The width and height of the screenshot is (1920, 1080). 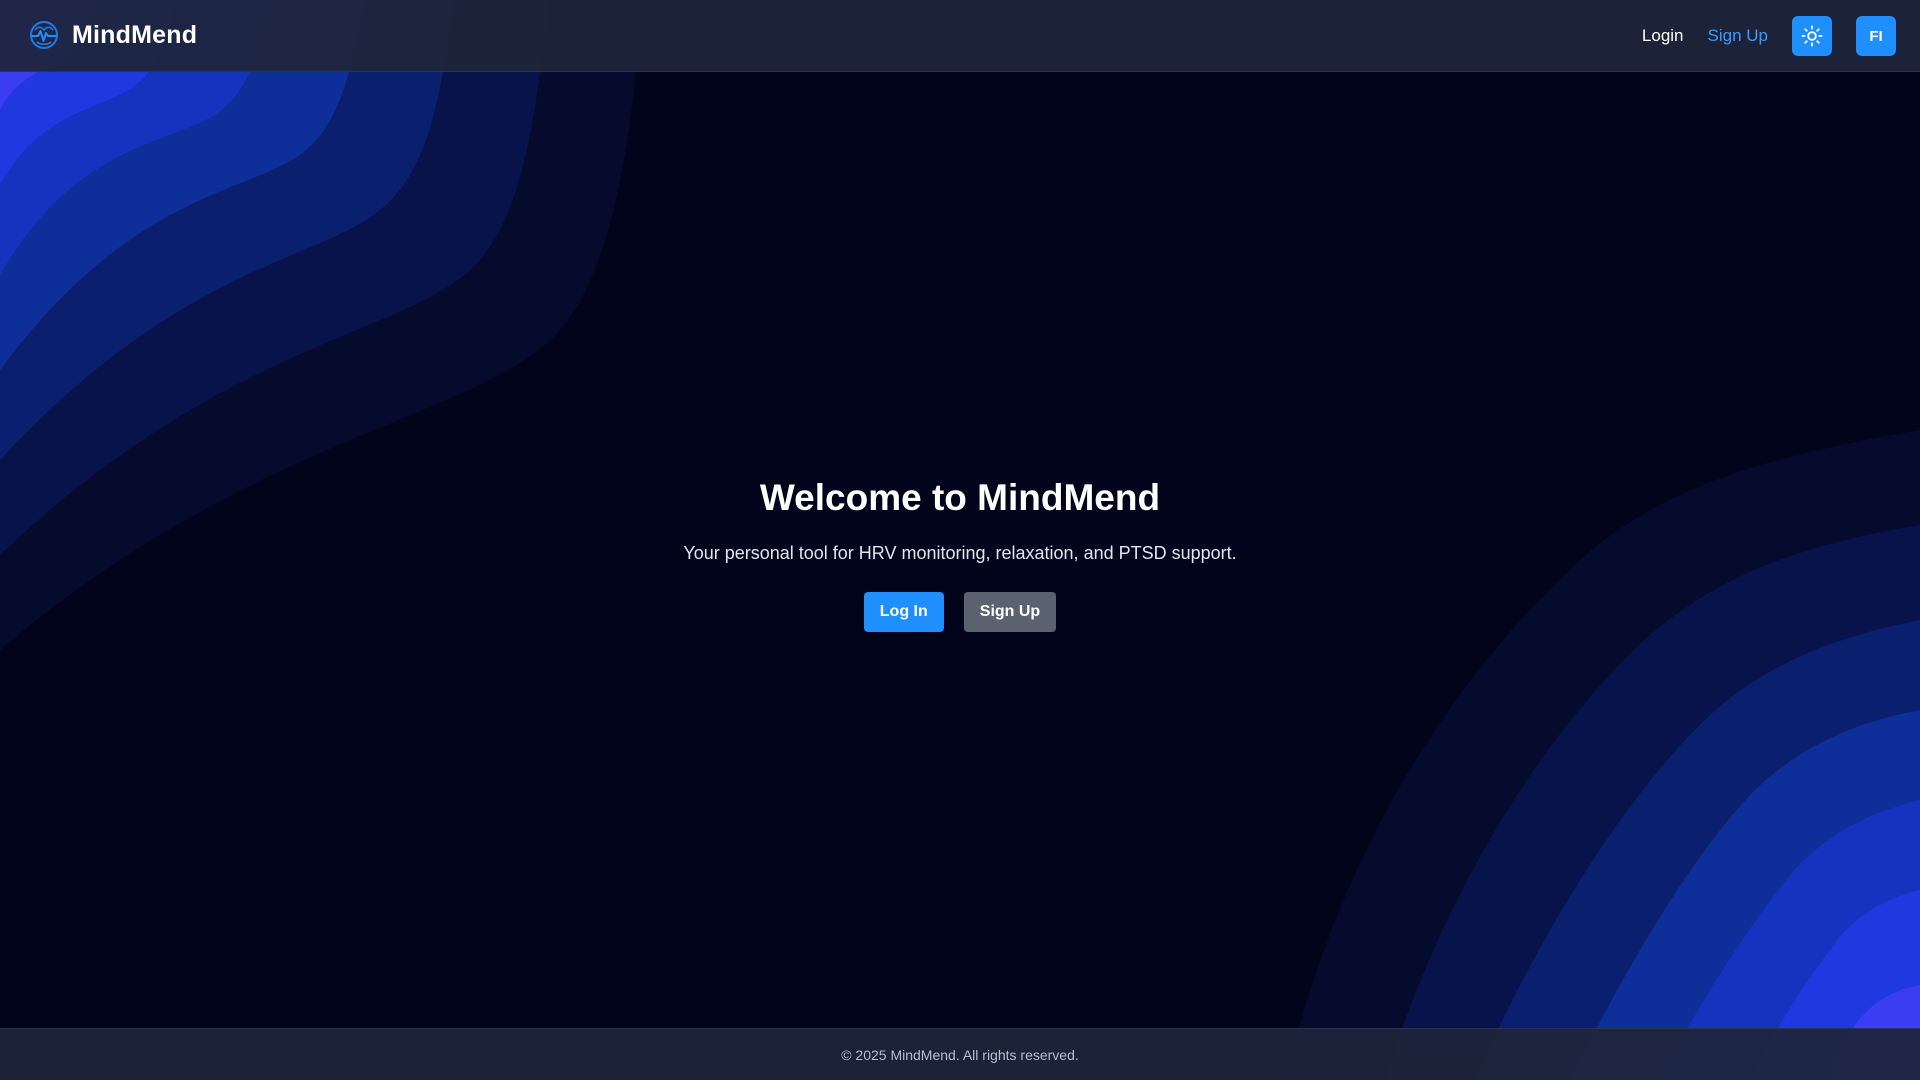 What do you see at coordinates (1663, 36) in the screenshot?
I see `nav-login-link: Login` at bounding box center [1663, 36].